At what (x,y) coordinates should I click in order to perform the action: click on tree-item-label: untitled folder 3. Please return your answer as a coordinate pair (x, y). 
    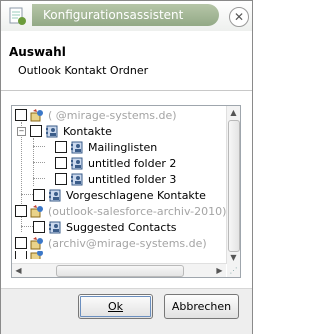
    Looking at the image, I should click on (132, 179).